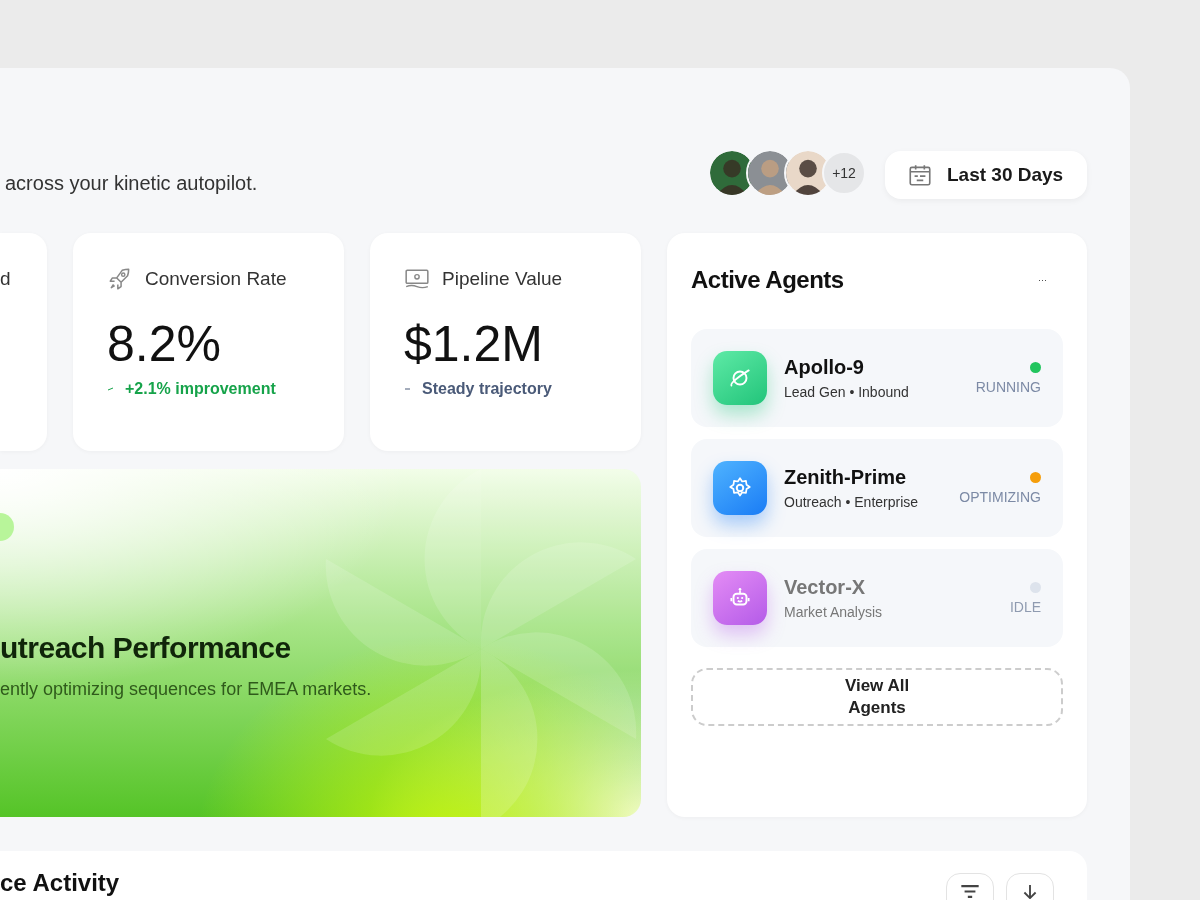 The width and height of the screenshot is (1200, 900). I want to click on agent-tags: Market Analysis, so click(888, 612).